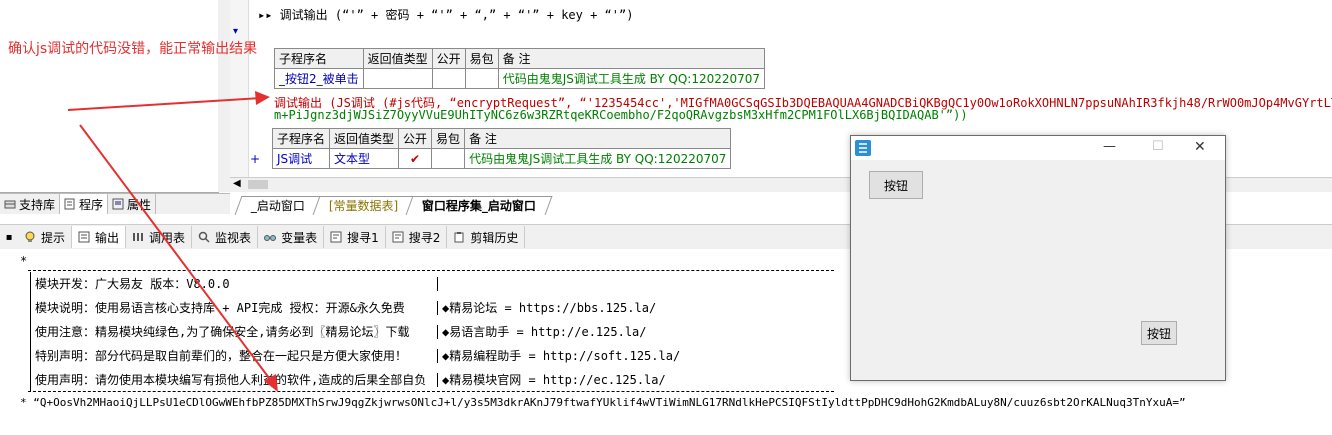  I want to click on arrow-to-code, so click(165, 104).